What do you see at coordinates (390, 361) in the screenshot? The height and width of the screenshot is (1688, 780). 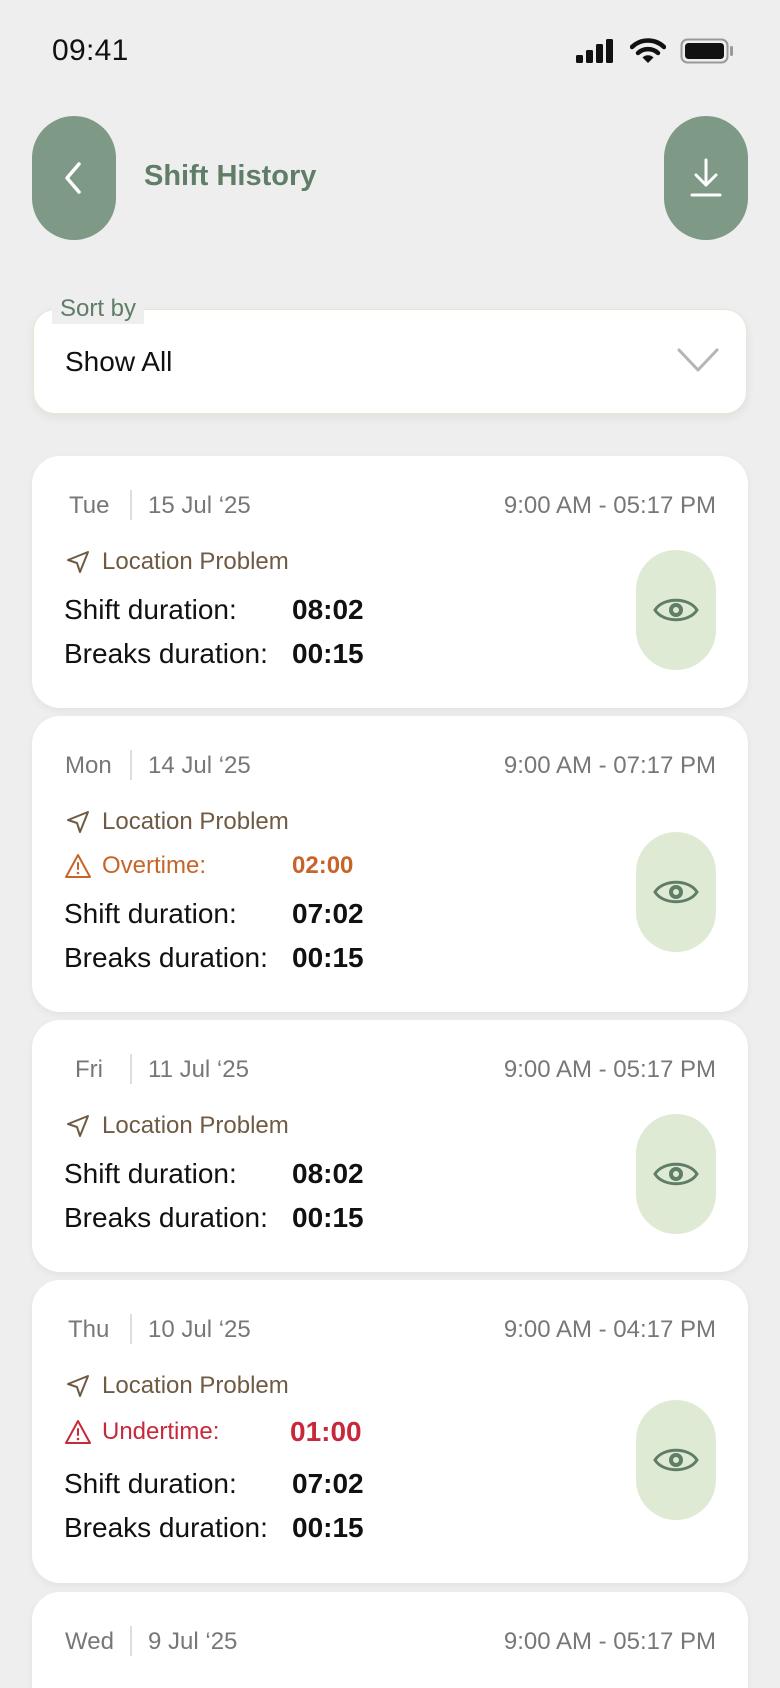 I see `sort-dropdown: Show All` at bounding box center [390, 361].